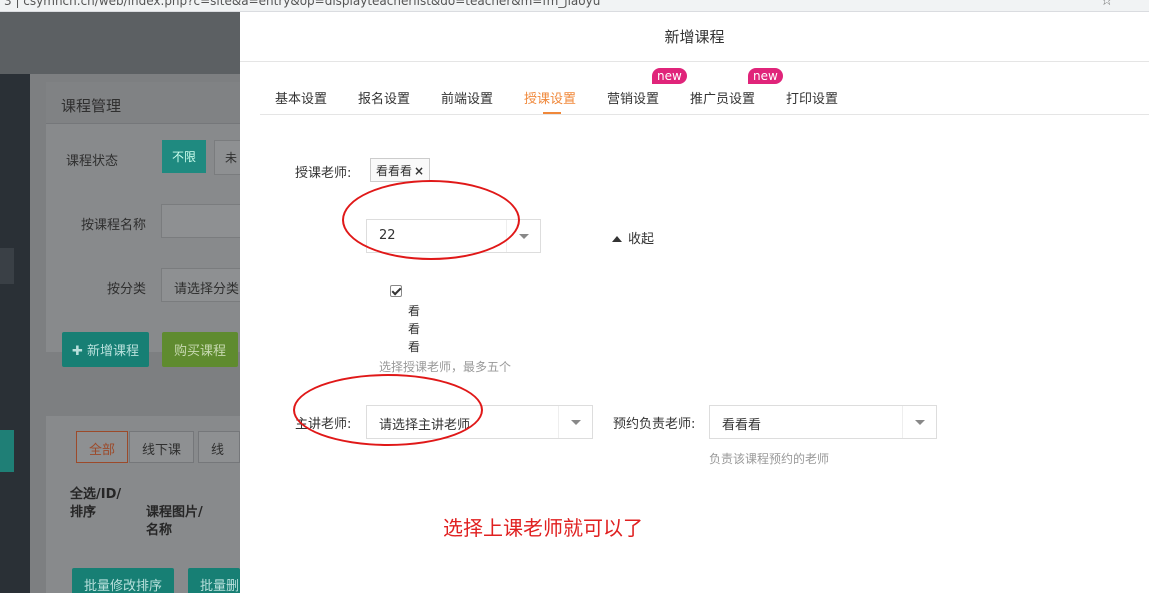  I want to click on booking-teacher-label: 预约负责老师:, so click(654, 424).